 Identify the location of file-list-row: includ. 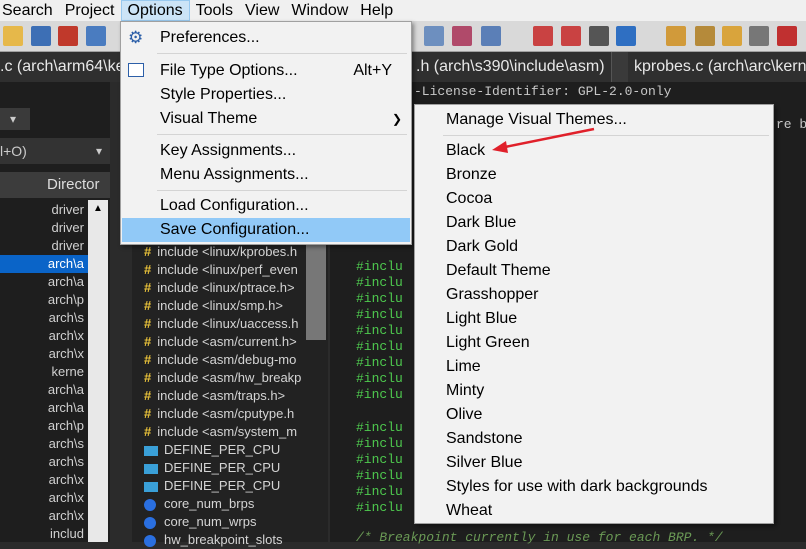
(44, 534).